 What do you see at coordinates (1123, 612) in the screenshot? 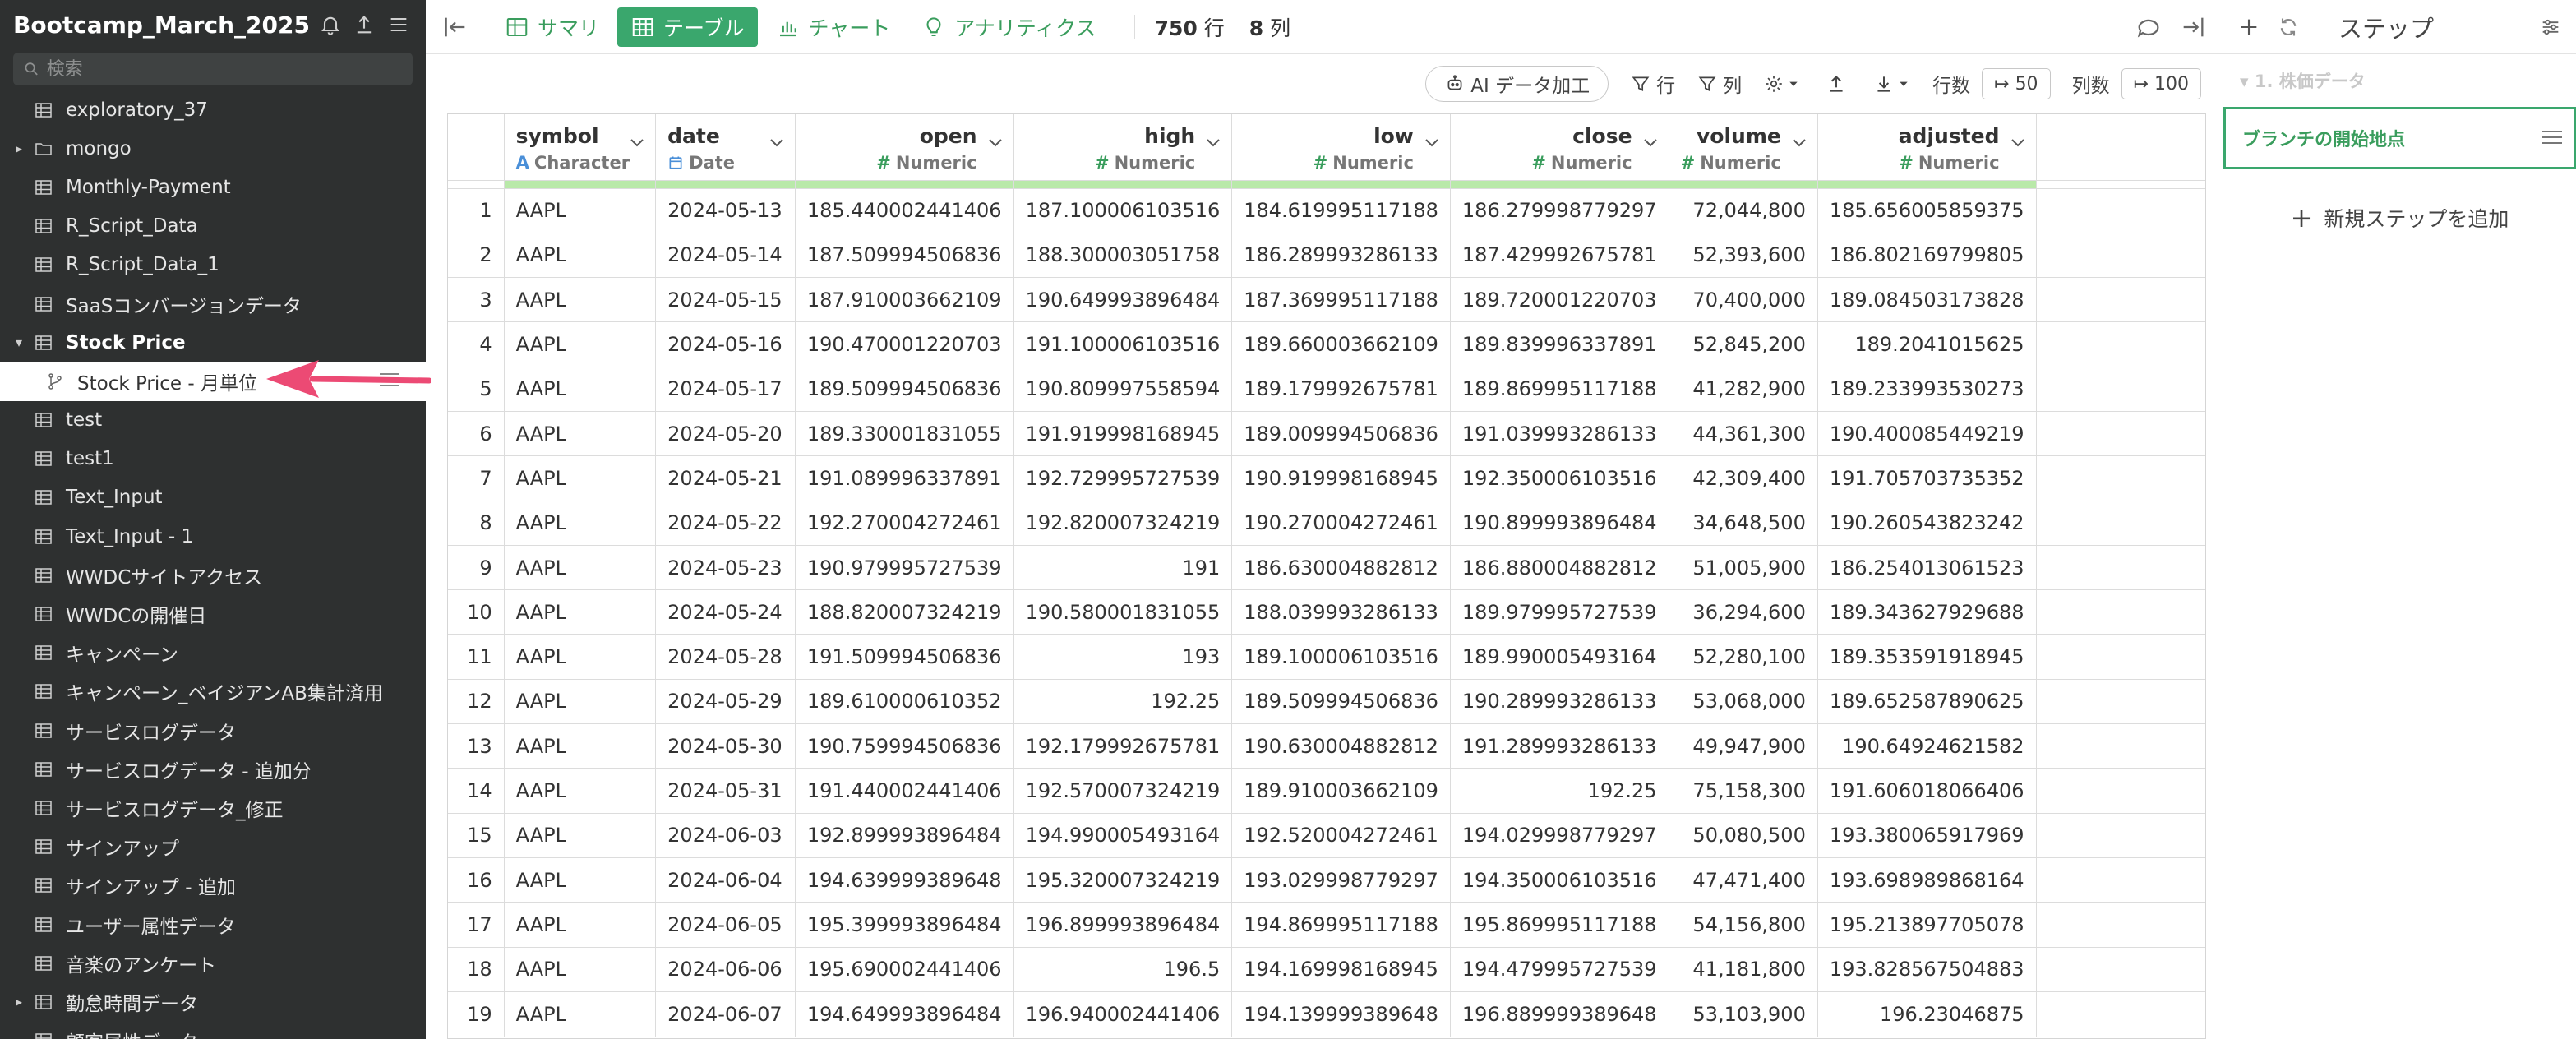
I see `table-cell: 190.580001831055` at bounding box center [1123, 612].